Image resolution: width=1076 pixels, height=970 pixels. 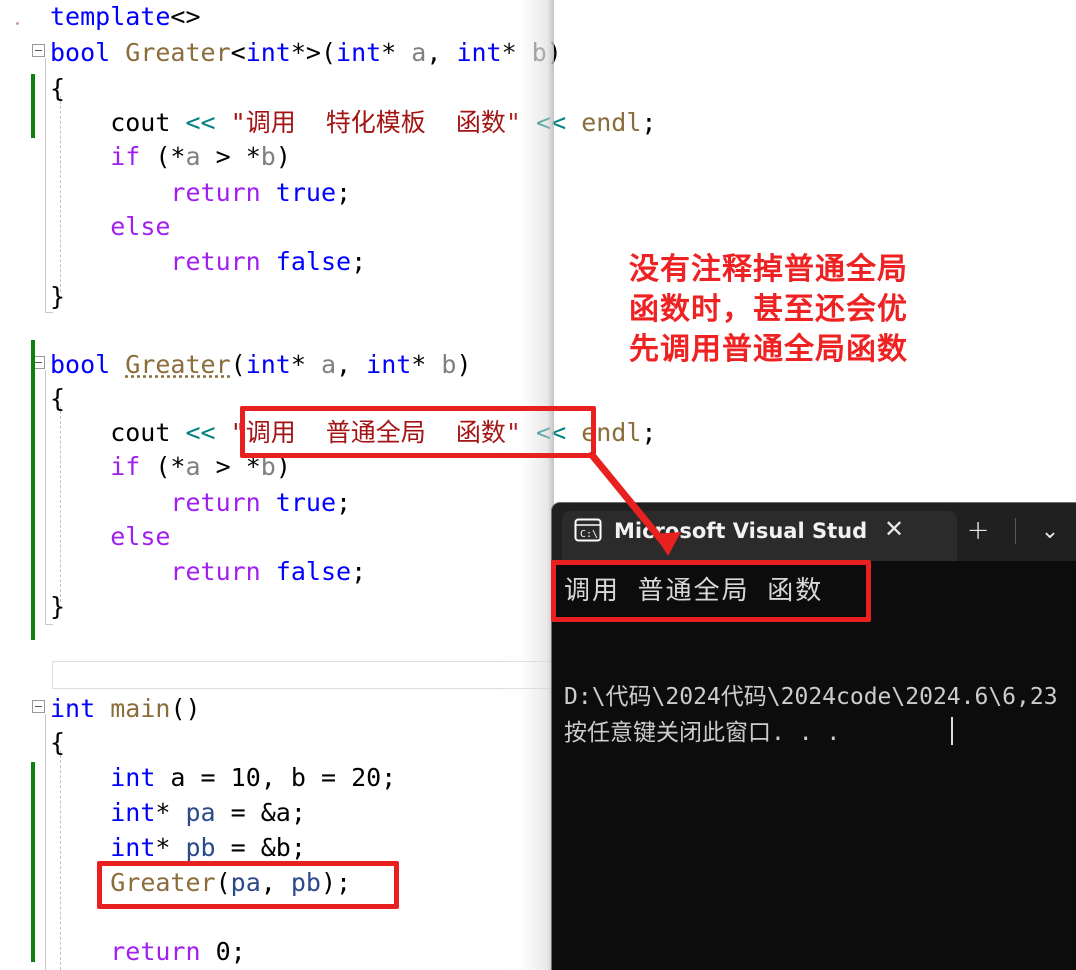 What do you see at coordinates (185, 708) in the screenshot?
I see `code-token: ()` at bounding box center [185, 708].